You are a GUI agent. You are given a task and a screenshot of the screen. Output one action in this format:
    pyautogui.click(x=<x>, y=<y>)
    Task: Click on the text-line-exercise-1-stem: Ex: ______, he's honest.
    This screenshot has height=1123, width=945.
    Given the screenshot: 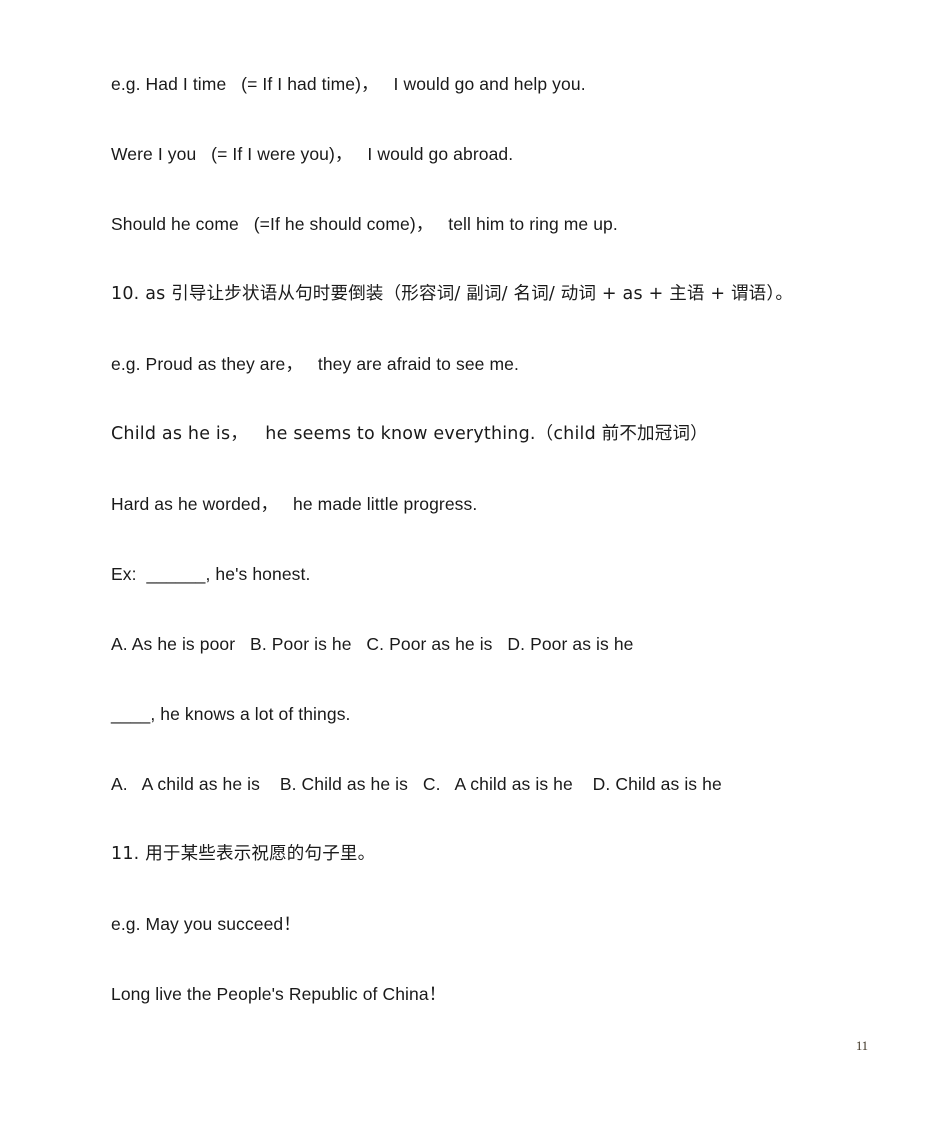 What is the action you would take?
    pyautogui.click(x=211, y=574)
    